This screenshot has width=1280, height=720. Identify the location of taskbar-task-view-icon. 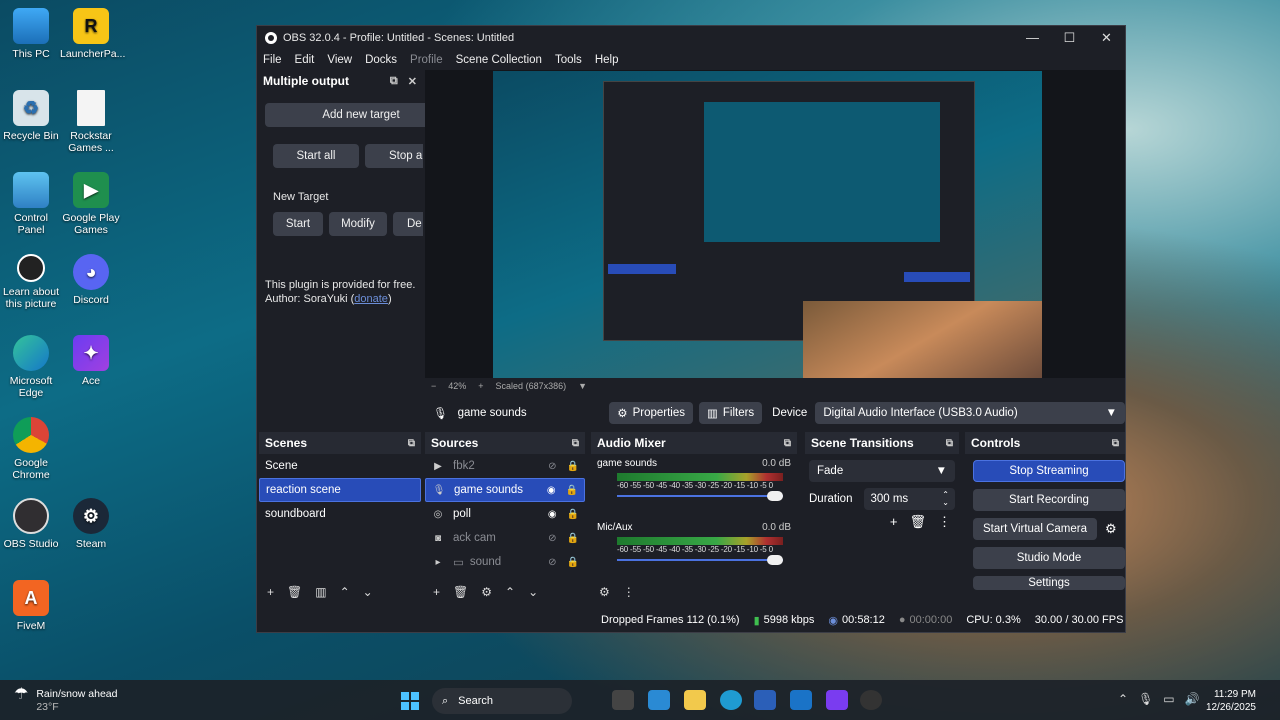
(623, 700).